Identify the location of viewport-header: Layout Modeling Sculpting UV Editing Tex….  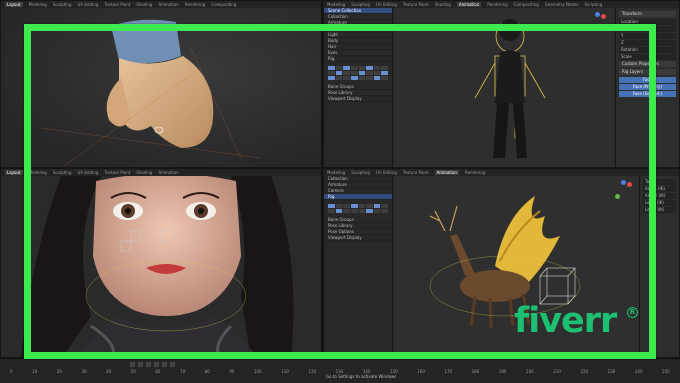
(161, 4).